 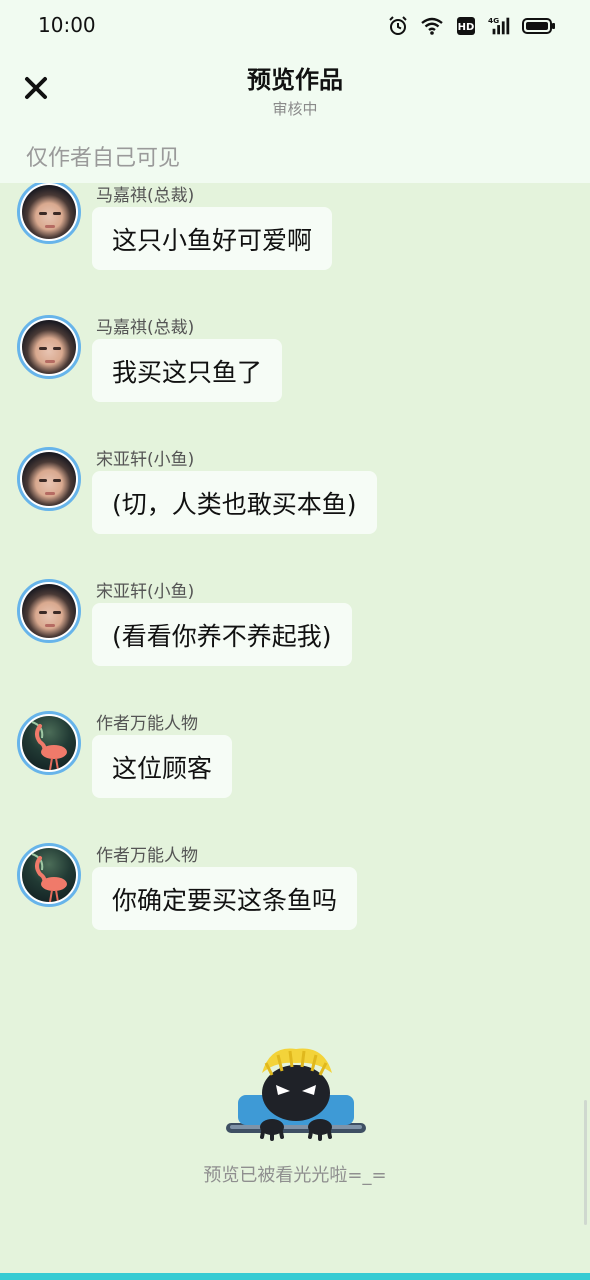 I want to click on message-bubble: 这只小鱼好可爱啊, so click(x=212, y=238).